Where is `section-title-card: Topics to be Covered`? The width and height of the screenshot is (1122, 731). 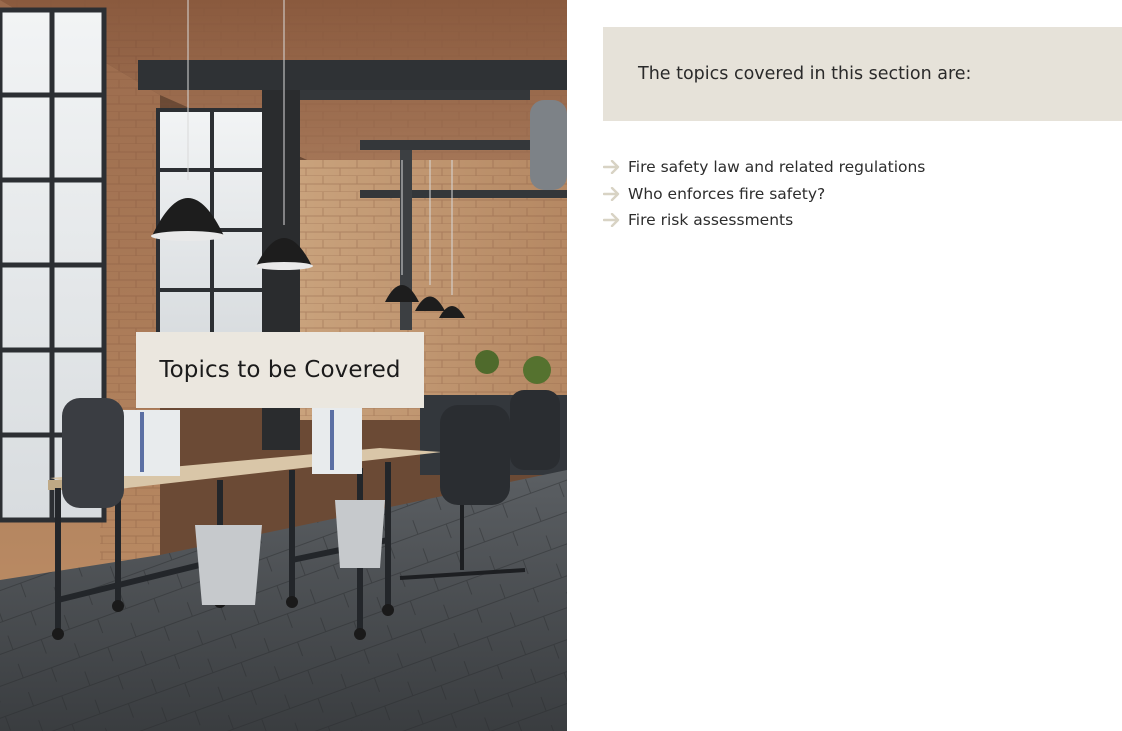
section-title-card: Topics to be Covered is located at coordinates (280, 370).